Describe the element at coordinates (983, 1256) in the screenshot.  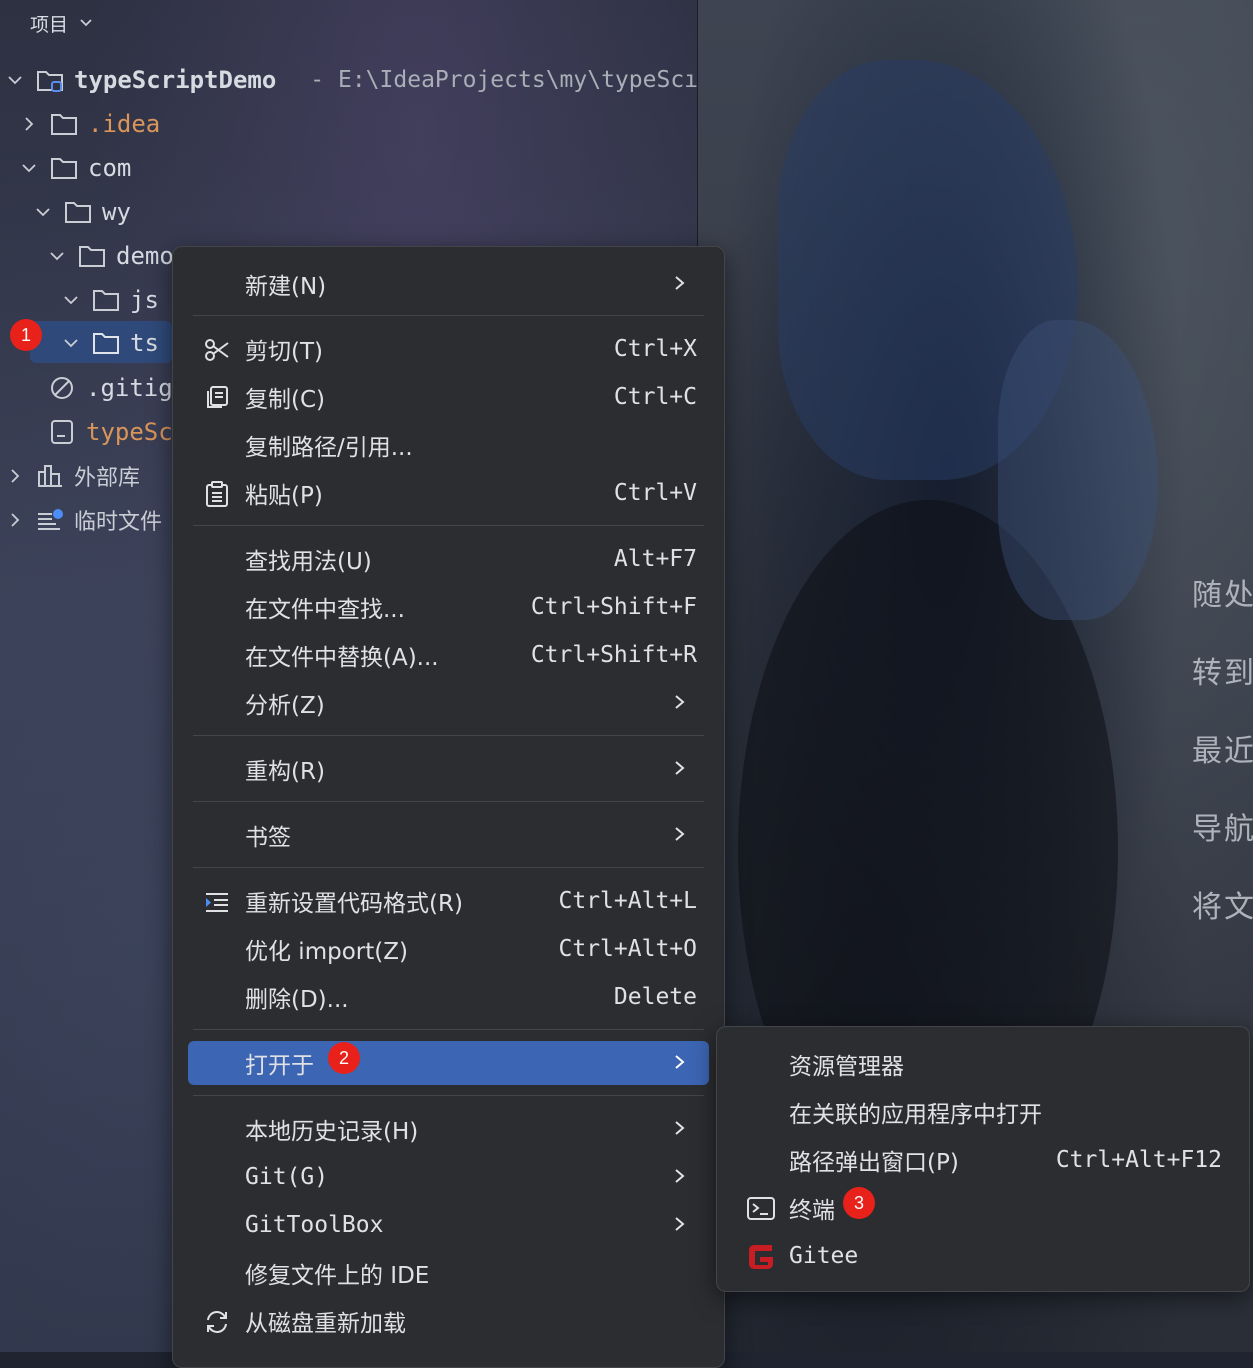
I see `submenu-item-gitee: Gitee` at that location.